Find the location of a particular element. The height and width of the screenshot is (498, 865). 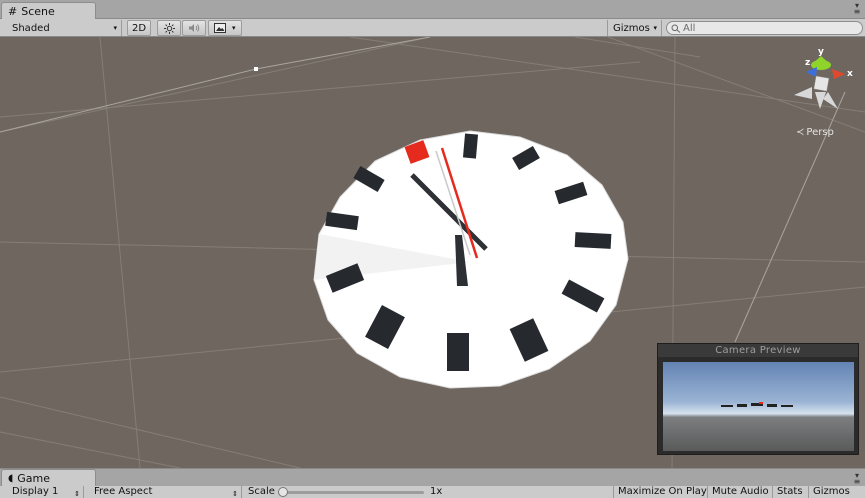

tab-scene-label: Scene is located at coordinates (38, 11).